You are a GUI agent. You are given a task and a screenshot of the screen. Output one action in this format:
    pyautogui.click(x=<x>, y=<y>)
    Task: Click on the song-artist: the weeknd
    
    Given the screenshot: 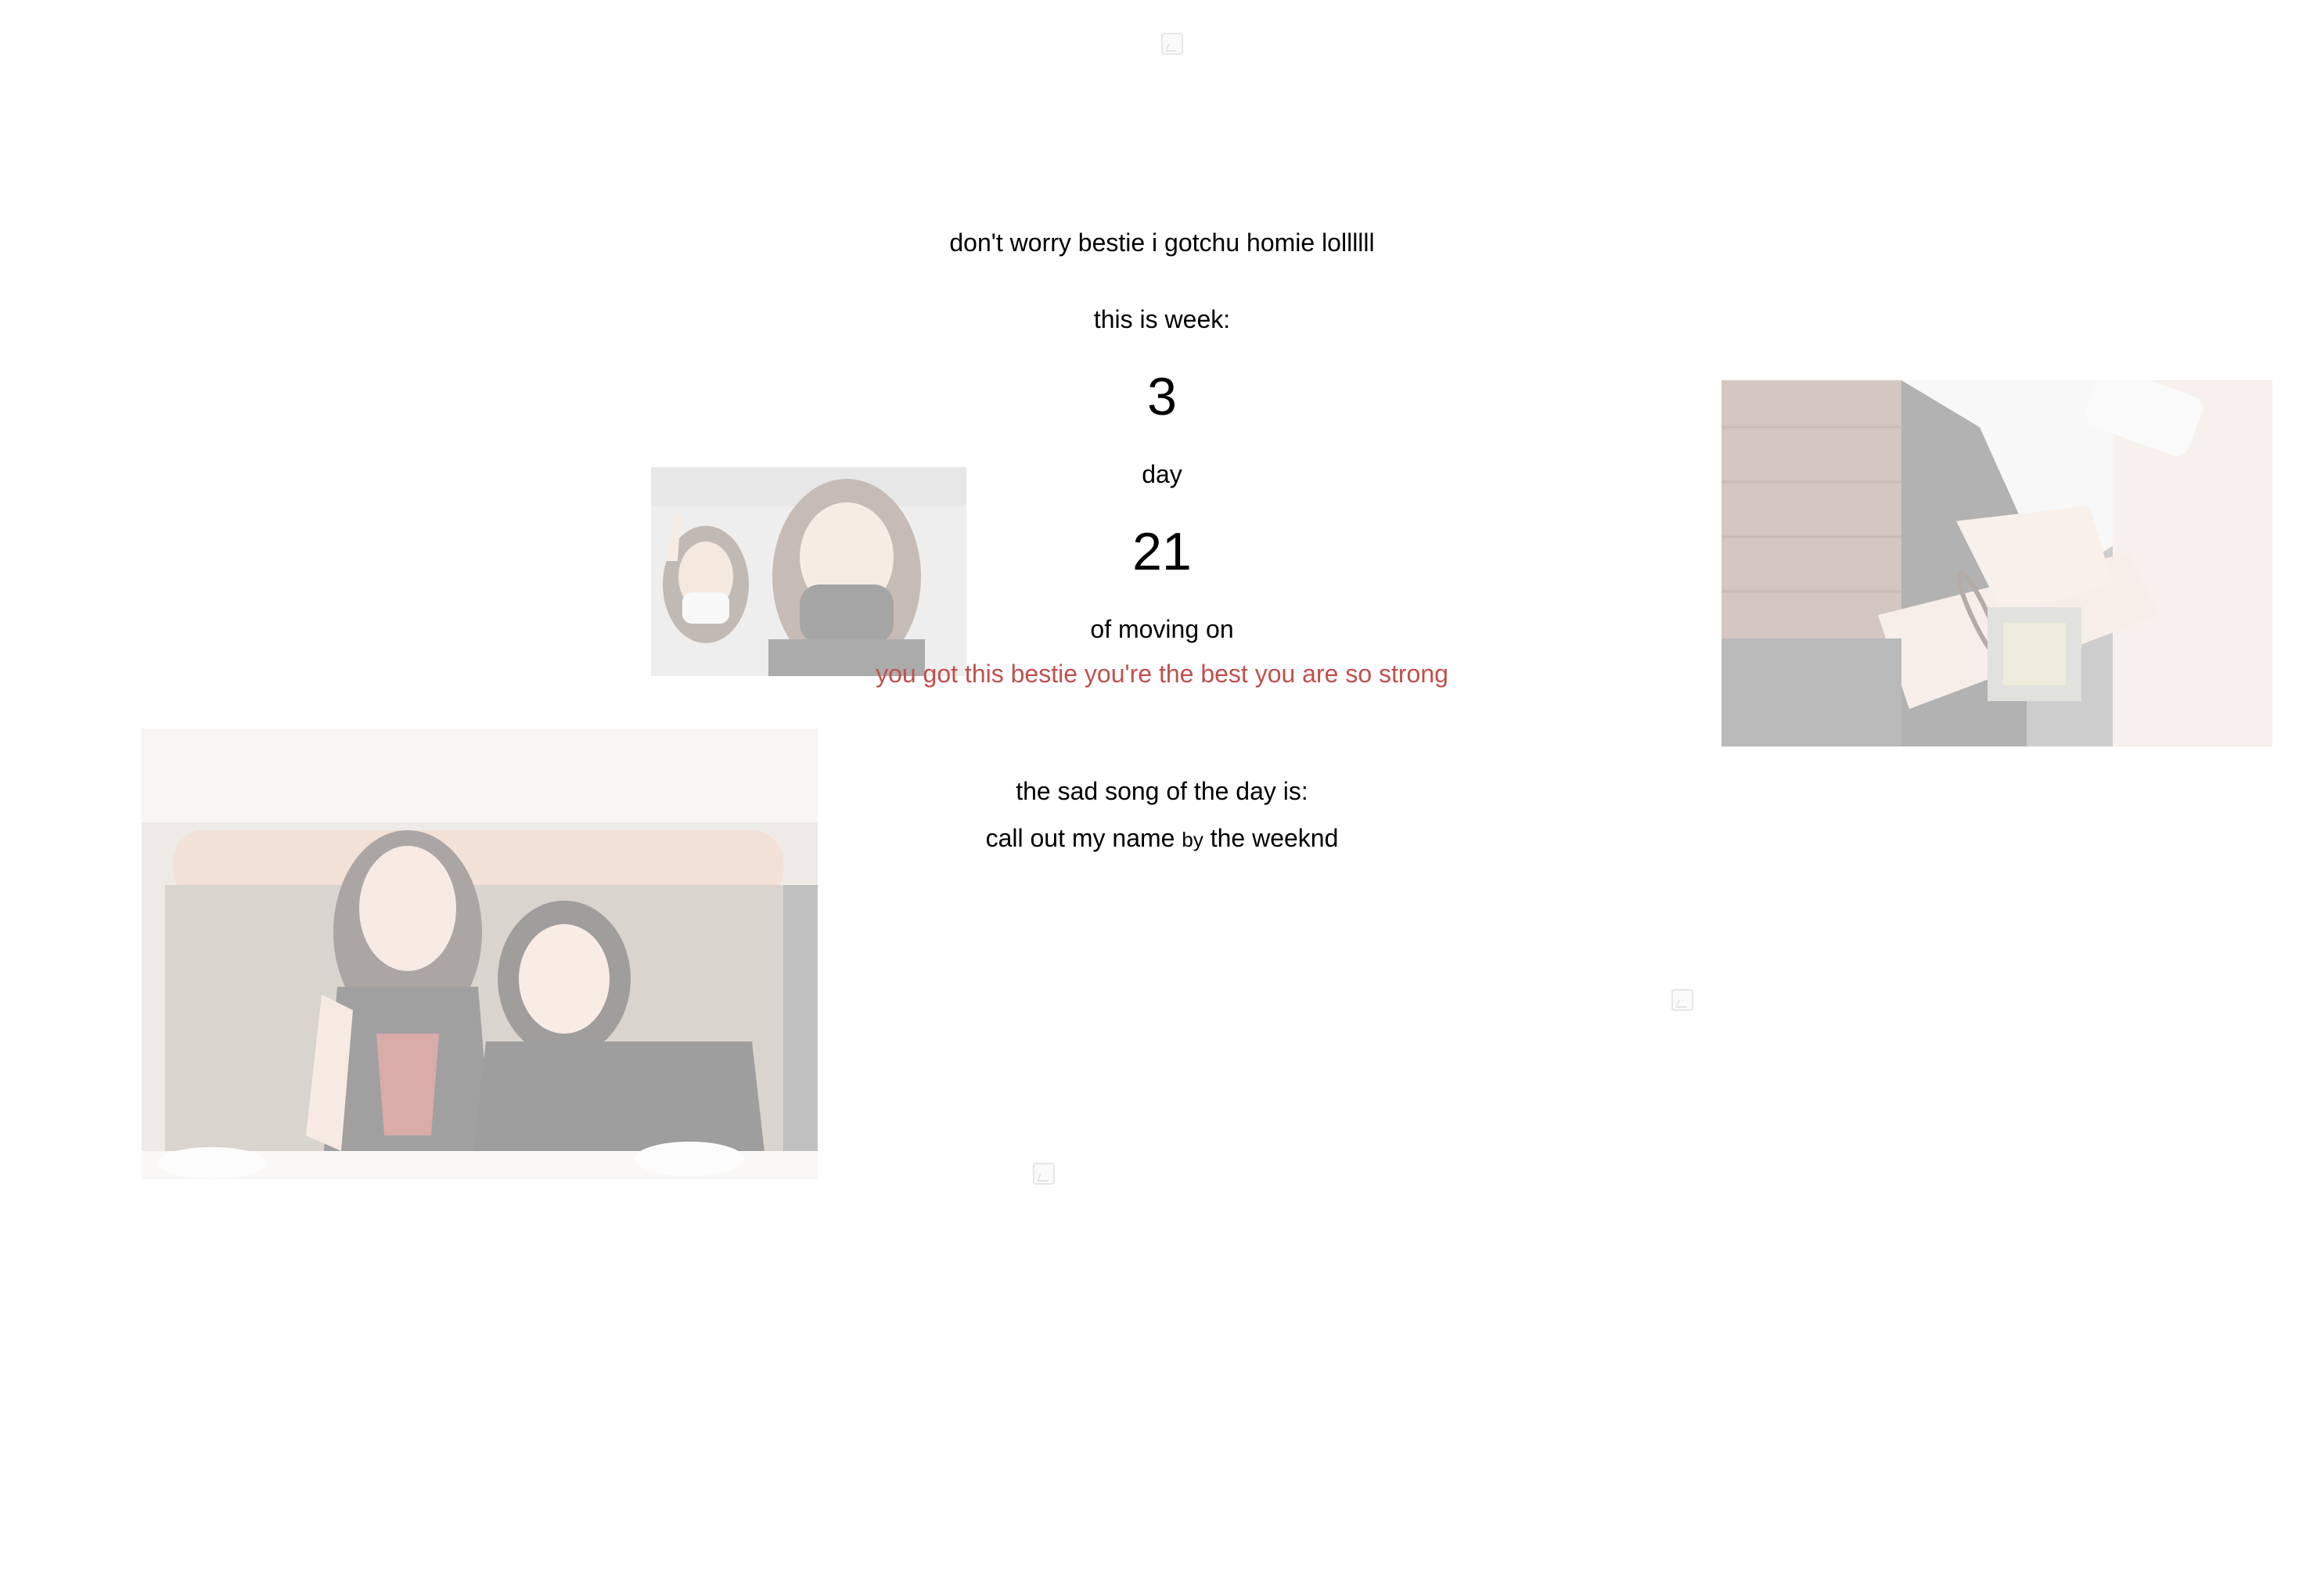 What is the action you would take?
    pyautogui.click(x=1274, y=838)
    